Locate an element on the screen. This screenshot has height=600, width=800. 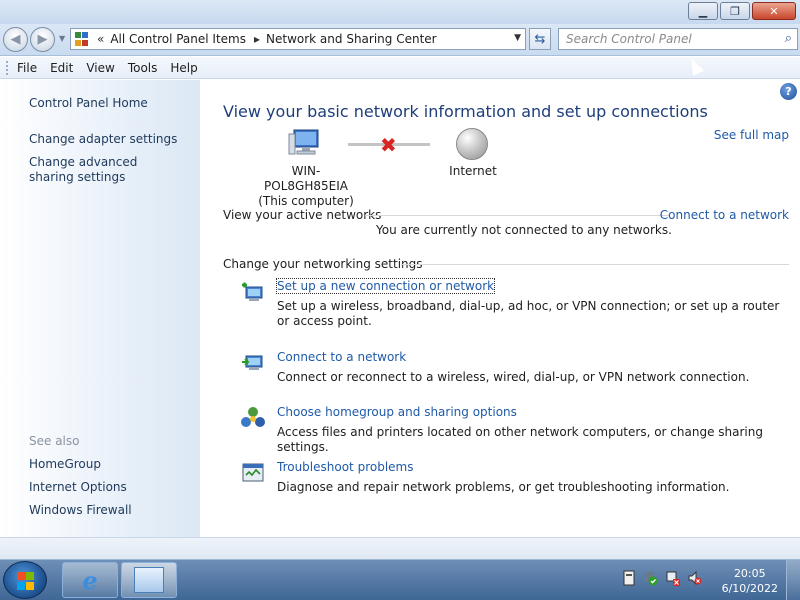
system-tray is located at coordinates (662, 578).